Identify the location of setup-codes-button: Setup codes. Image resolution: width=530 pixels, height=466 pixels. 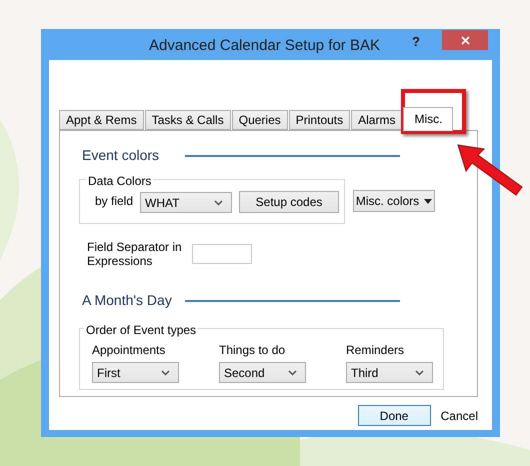
(289, 202).